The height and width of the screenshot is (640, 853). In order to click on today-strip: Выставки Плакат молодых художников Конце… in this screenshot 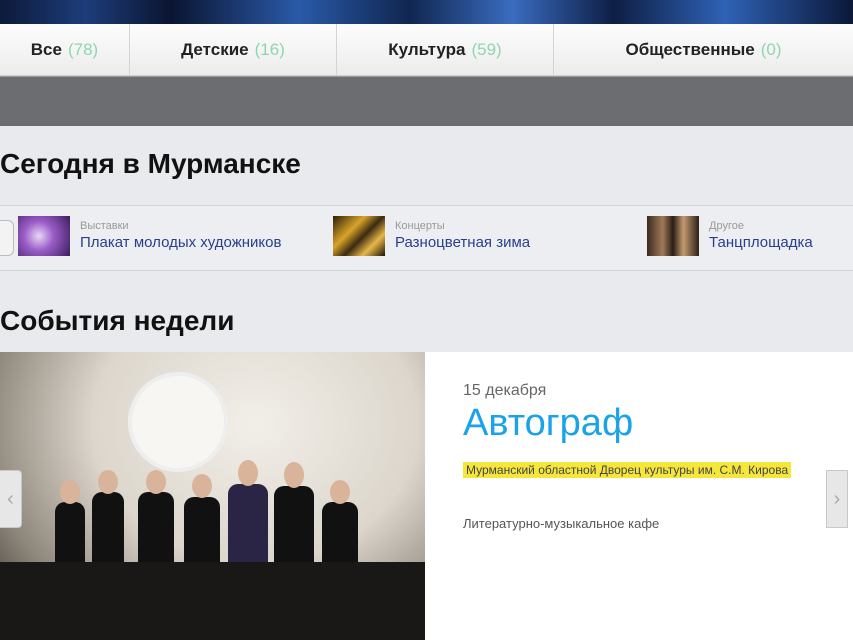, I will do `click(426, 238)`.